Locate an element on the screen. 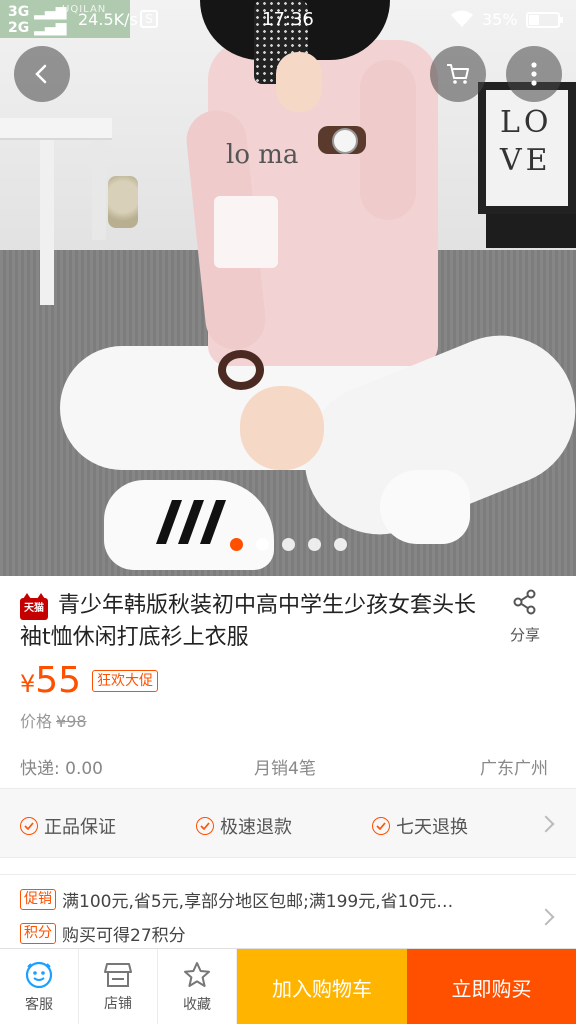 This screenshot has width=576, height=1024. guarantee-item: 正品保证 is located at coordinates (68, 826).